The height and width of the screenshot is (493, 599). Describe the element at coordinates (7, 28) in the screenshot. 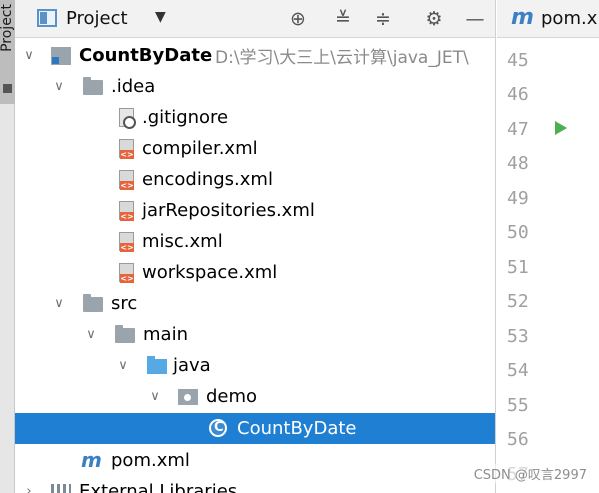

I see `project-tool-tab-label: Project` at that location.